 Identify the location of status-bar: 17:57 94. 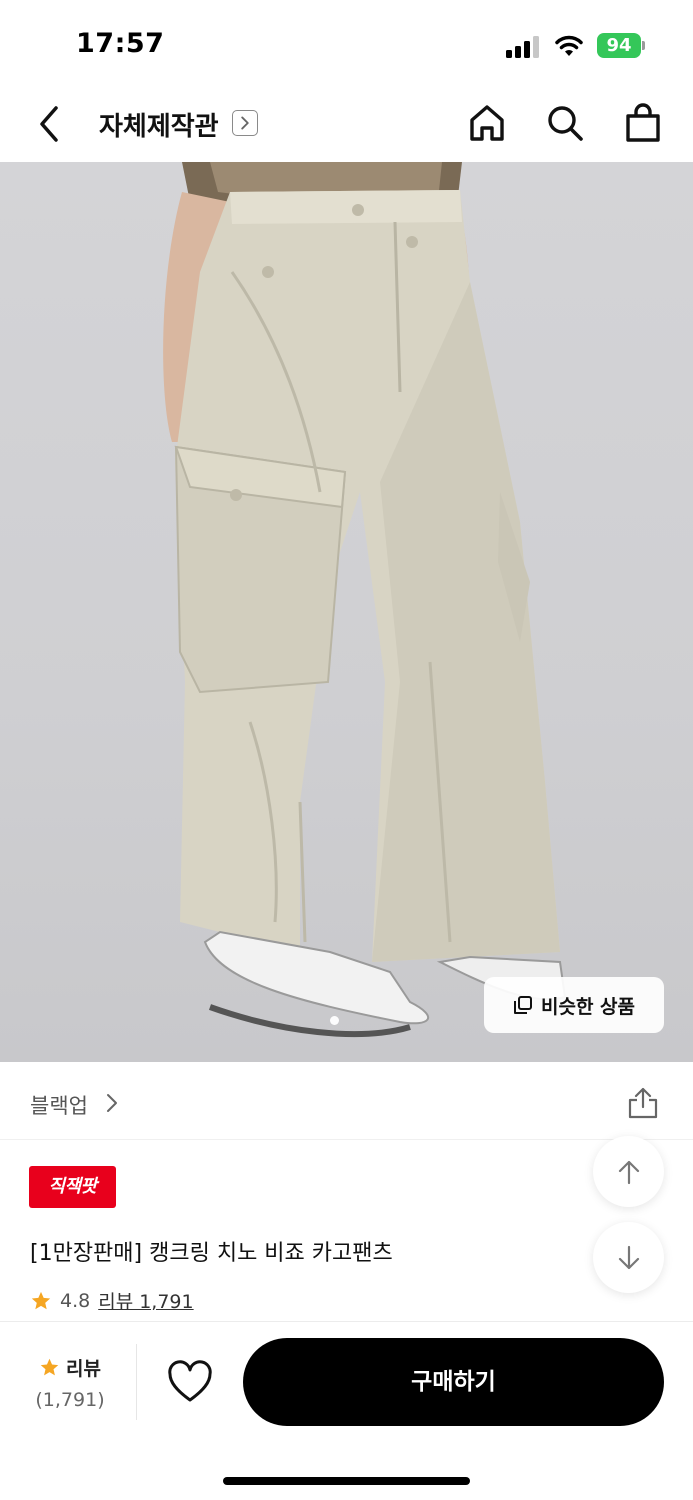
(346, 44).